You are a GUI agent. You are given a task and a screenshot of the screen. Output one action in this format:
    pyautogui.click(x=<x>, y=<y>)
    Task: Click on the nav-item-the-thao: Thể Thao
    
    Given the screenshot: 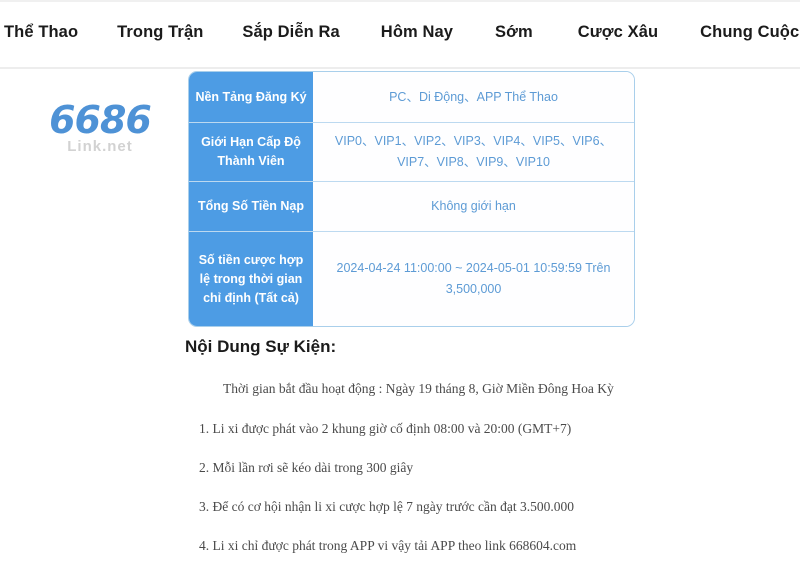 What is the action you would take?
    pyautogui.click(x=41, y=32)
    